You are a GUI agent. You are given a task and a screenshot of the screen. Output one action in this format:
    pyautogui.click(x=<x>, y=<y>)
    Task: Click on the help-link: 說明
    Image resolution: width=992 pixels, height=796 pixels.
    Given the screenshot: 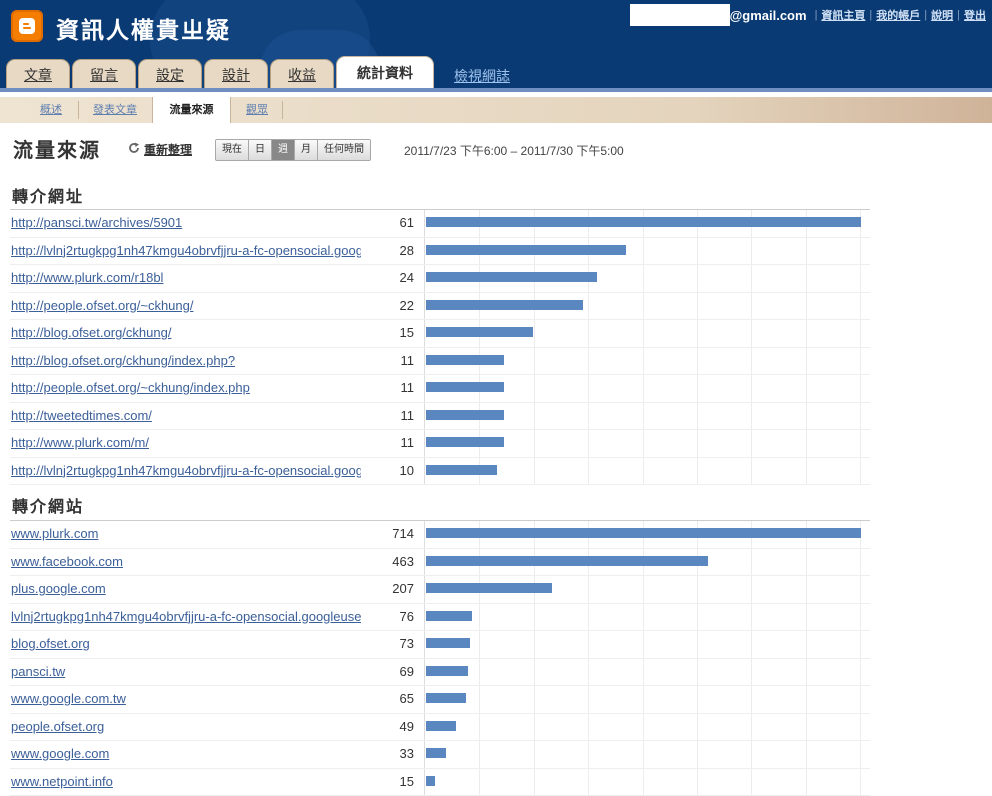 What is the action you would take?
    pyautogui.click(x=942, y=15)
    